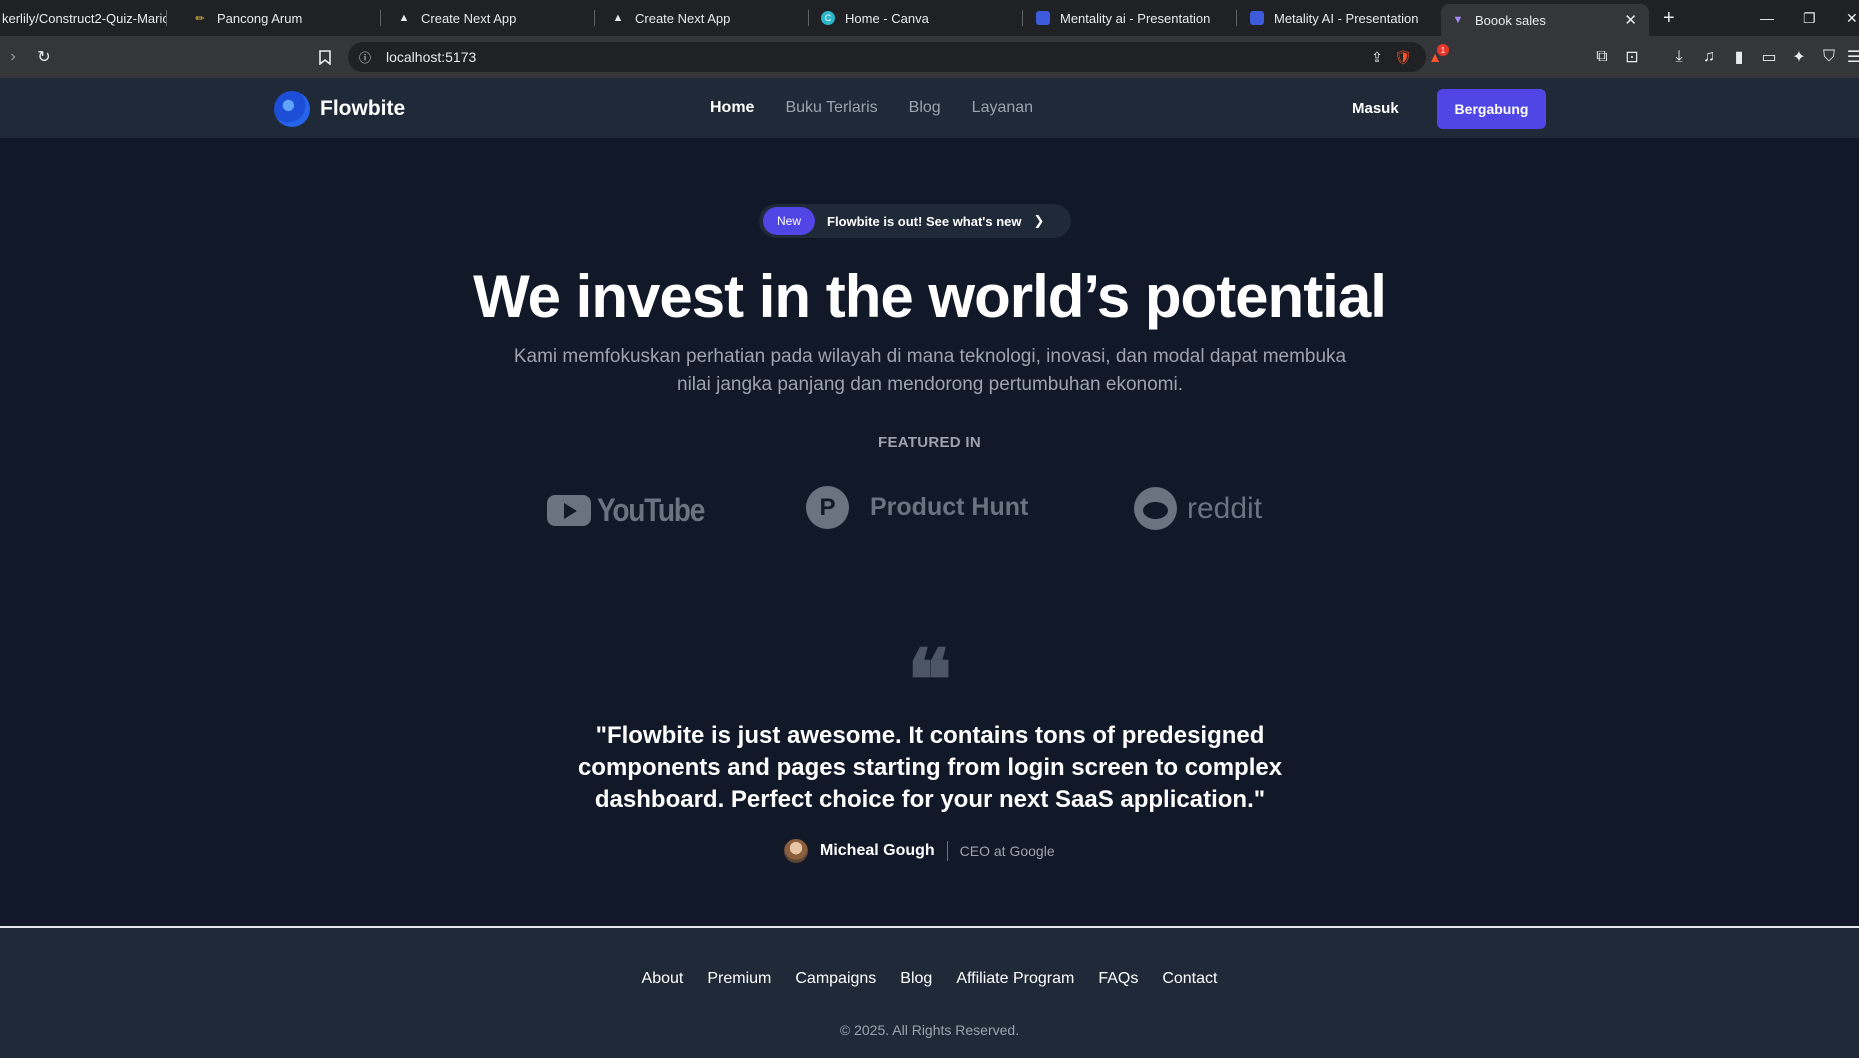 This screenshot has width=1859, height=1058. What do you see at coordinates (831, 108) in the screenshot?
I see `nav-buku-terlaris: Buku Terlaris` at bounding box center [831, 108].